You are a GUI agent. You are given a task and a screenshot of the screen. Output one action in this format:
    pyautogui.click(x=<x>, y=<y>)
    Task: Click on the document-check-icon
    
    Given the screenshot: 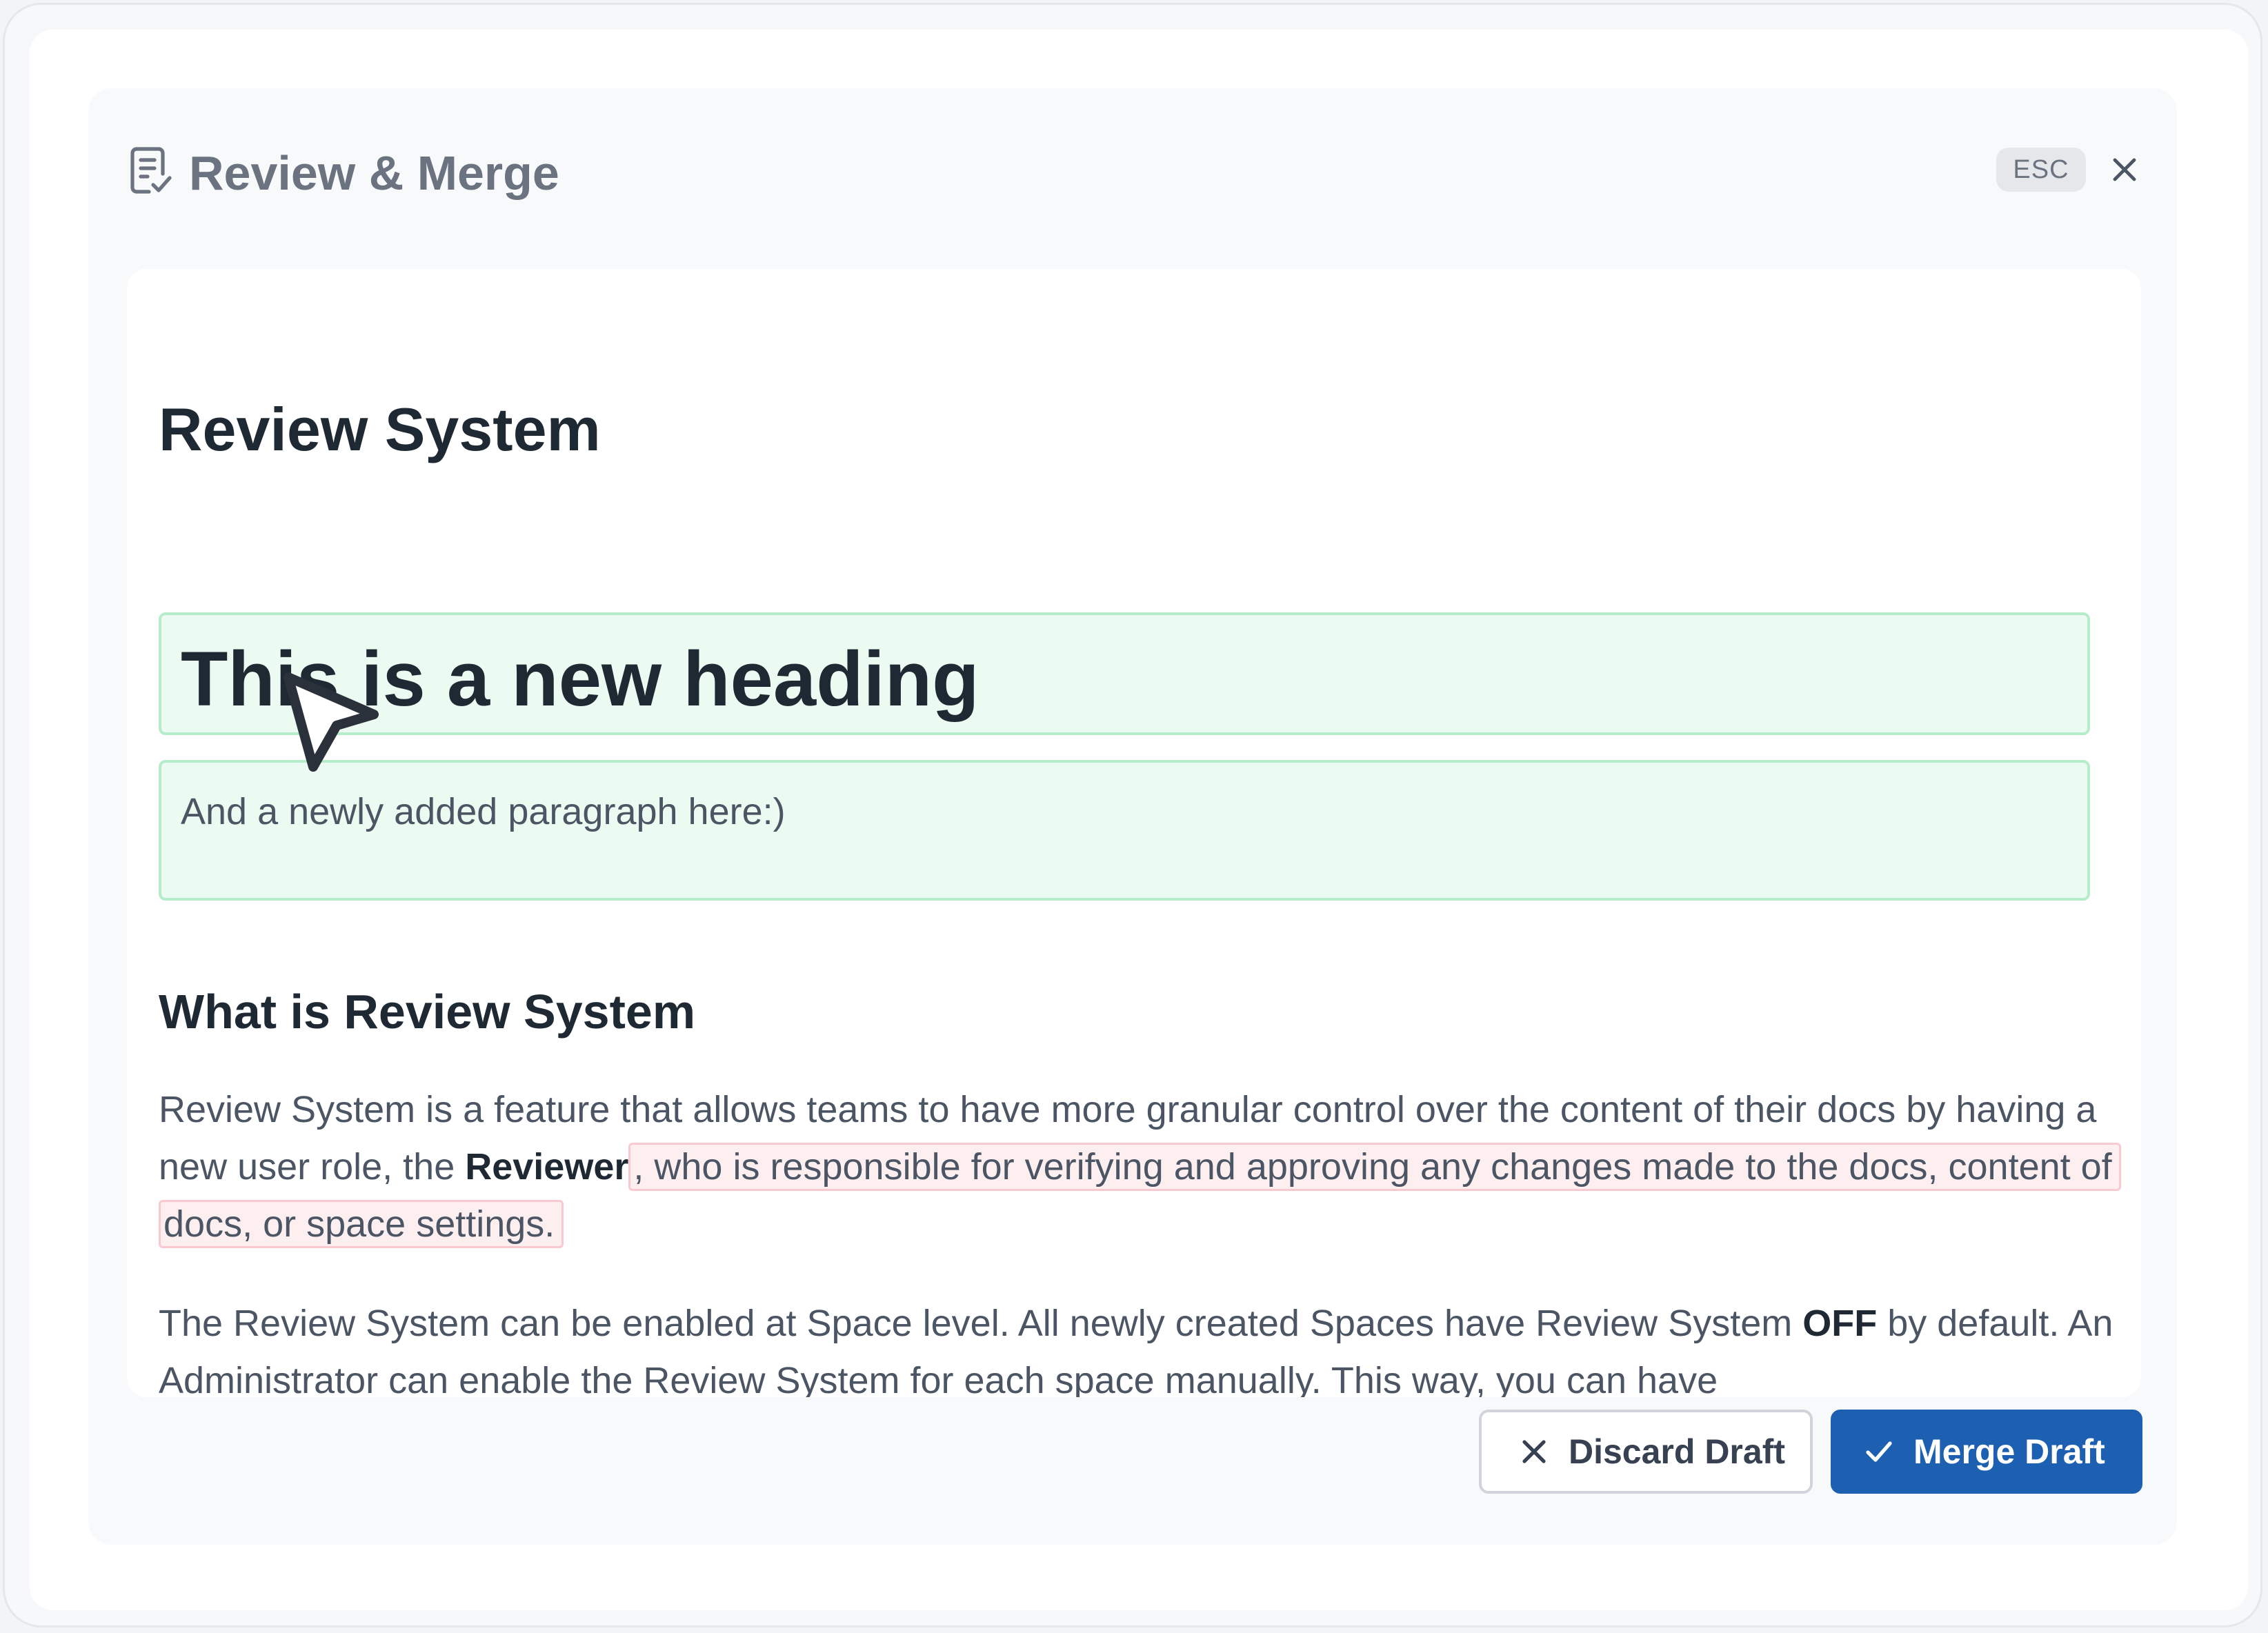 What is the action you would take?
    pyautogui.click(x=151, y=170)
    